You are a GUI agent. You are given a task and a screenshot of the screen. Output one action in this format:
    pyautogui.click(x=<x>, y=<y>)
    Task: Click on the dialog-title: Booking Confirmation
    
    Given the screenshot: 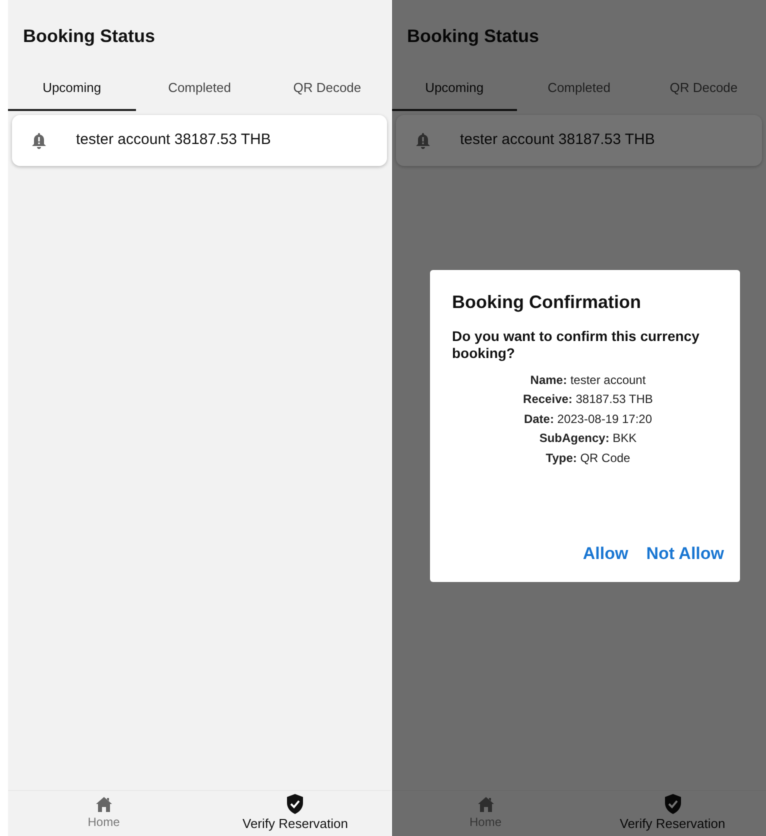 What is the action you would take?
    pyautogui.click(x=547, y=303)
    